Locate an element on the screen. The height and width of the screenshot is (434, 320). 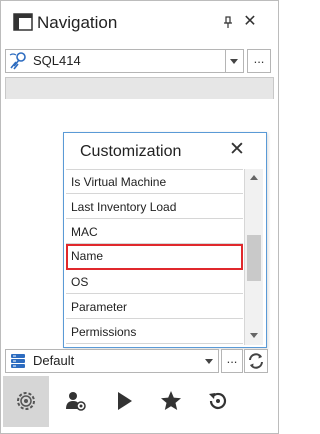
history-button is located at coordinates (218, 401).